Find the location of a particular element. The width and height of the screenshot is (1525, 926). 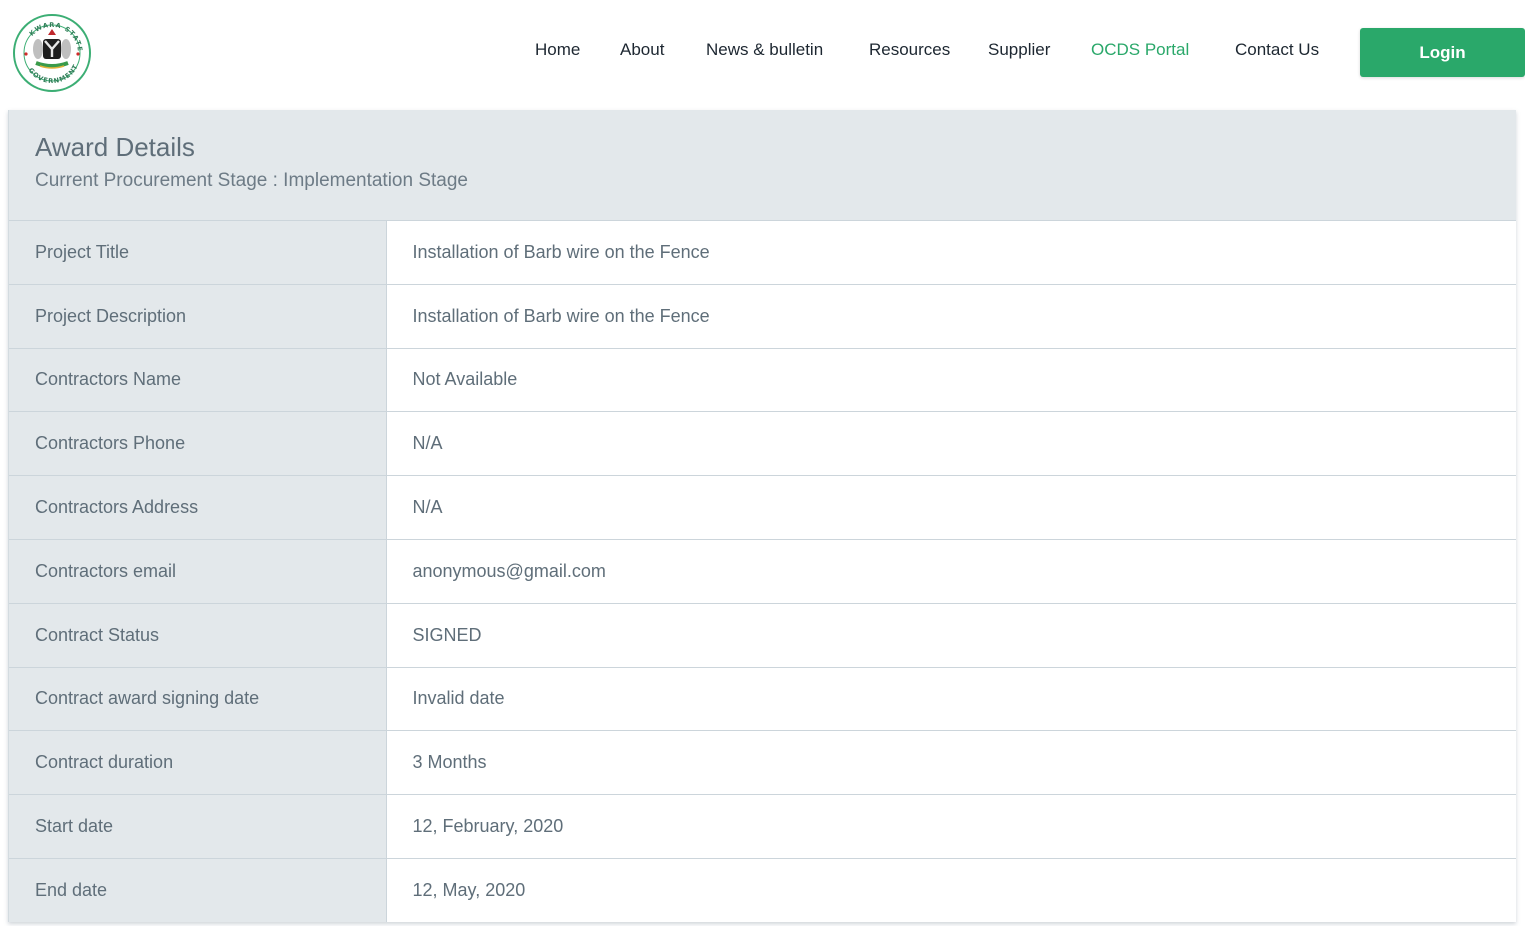

row-value: Not Available is located at coordinates (951, 380).